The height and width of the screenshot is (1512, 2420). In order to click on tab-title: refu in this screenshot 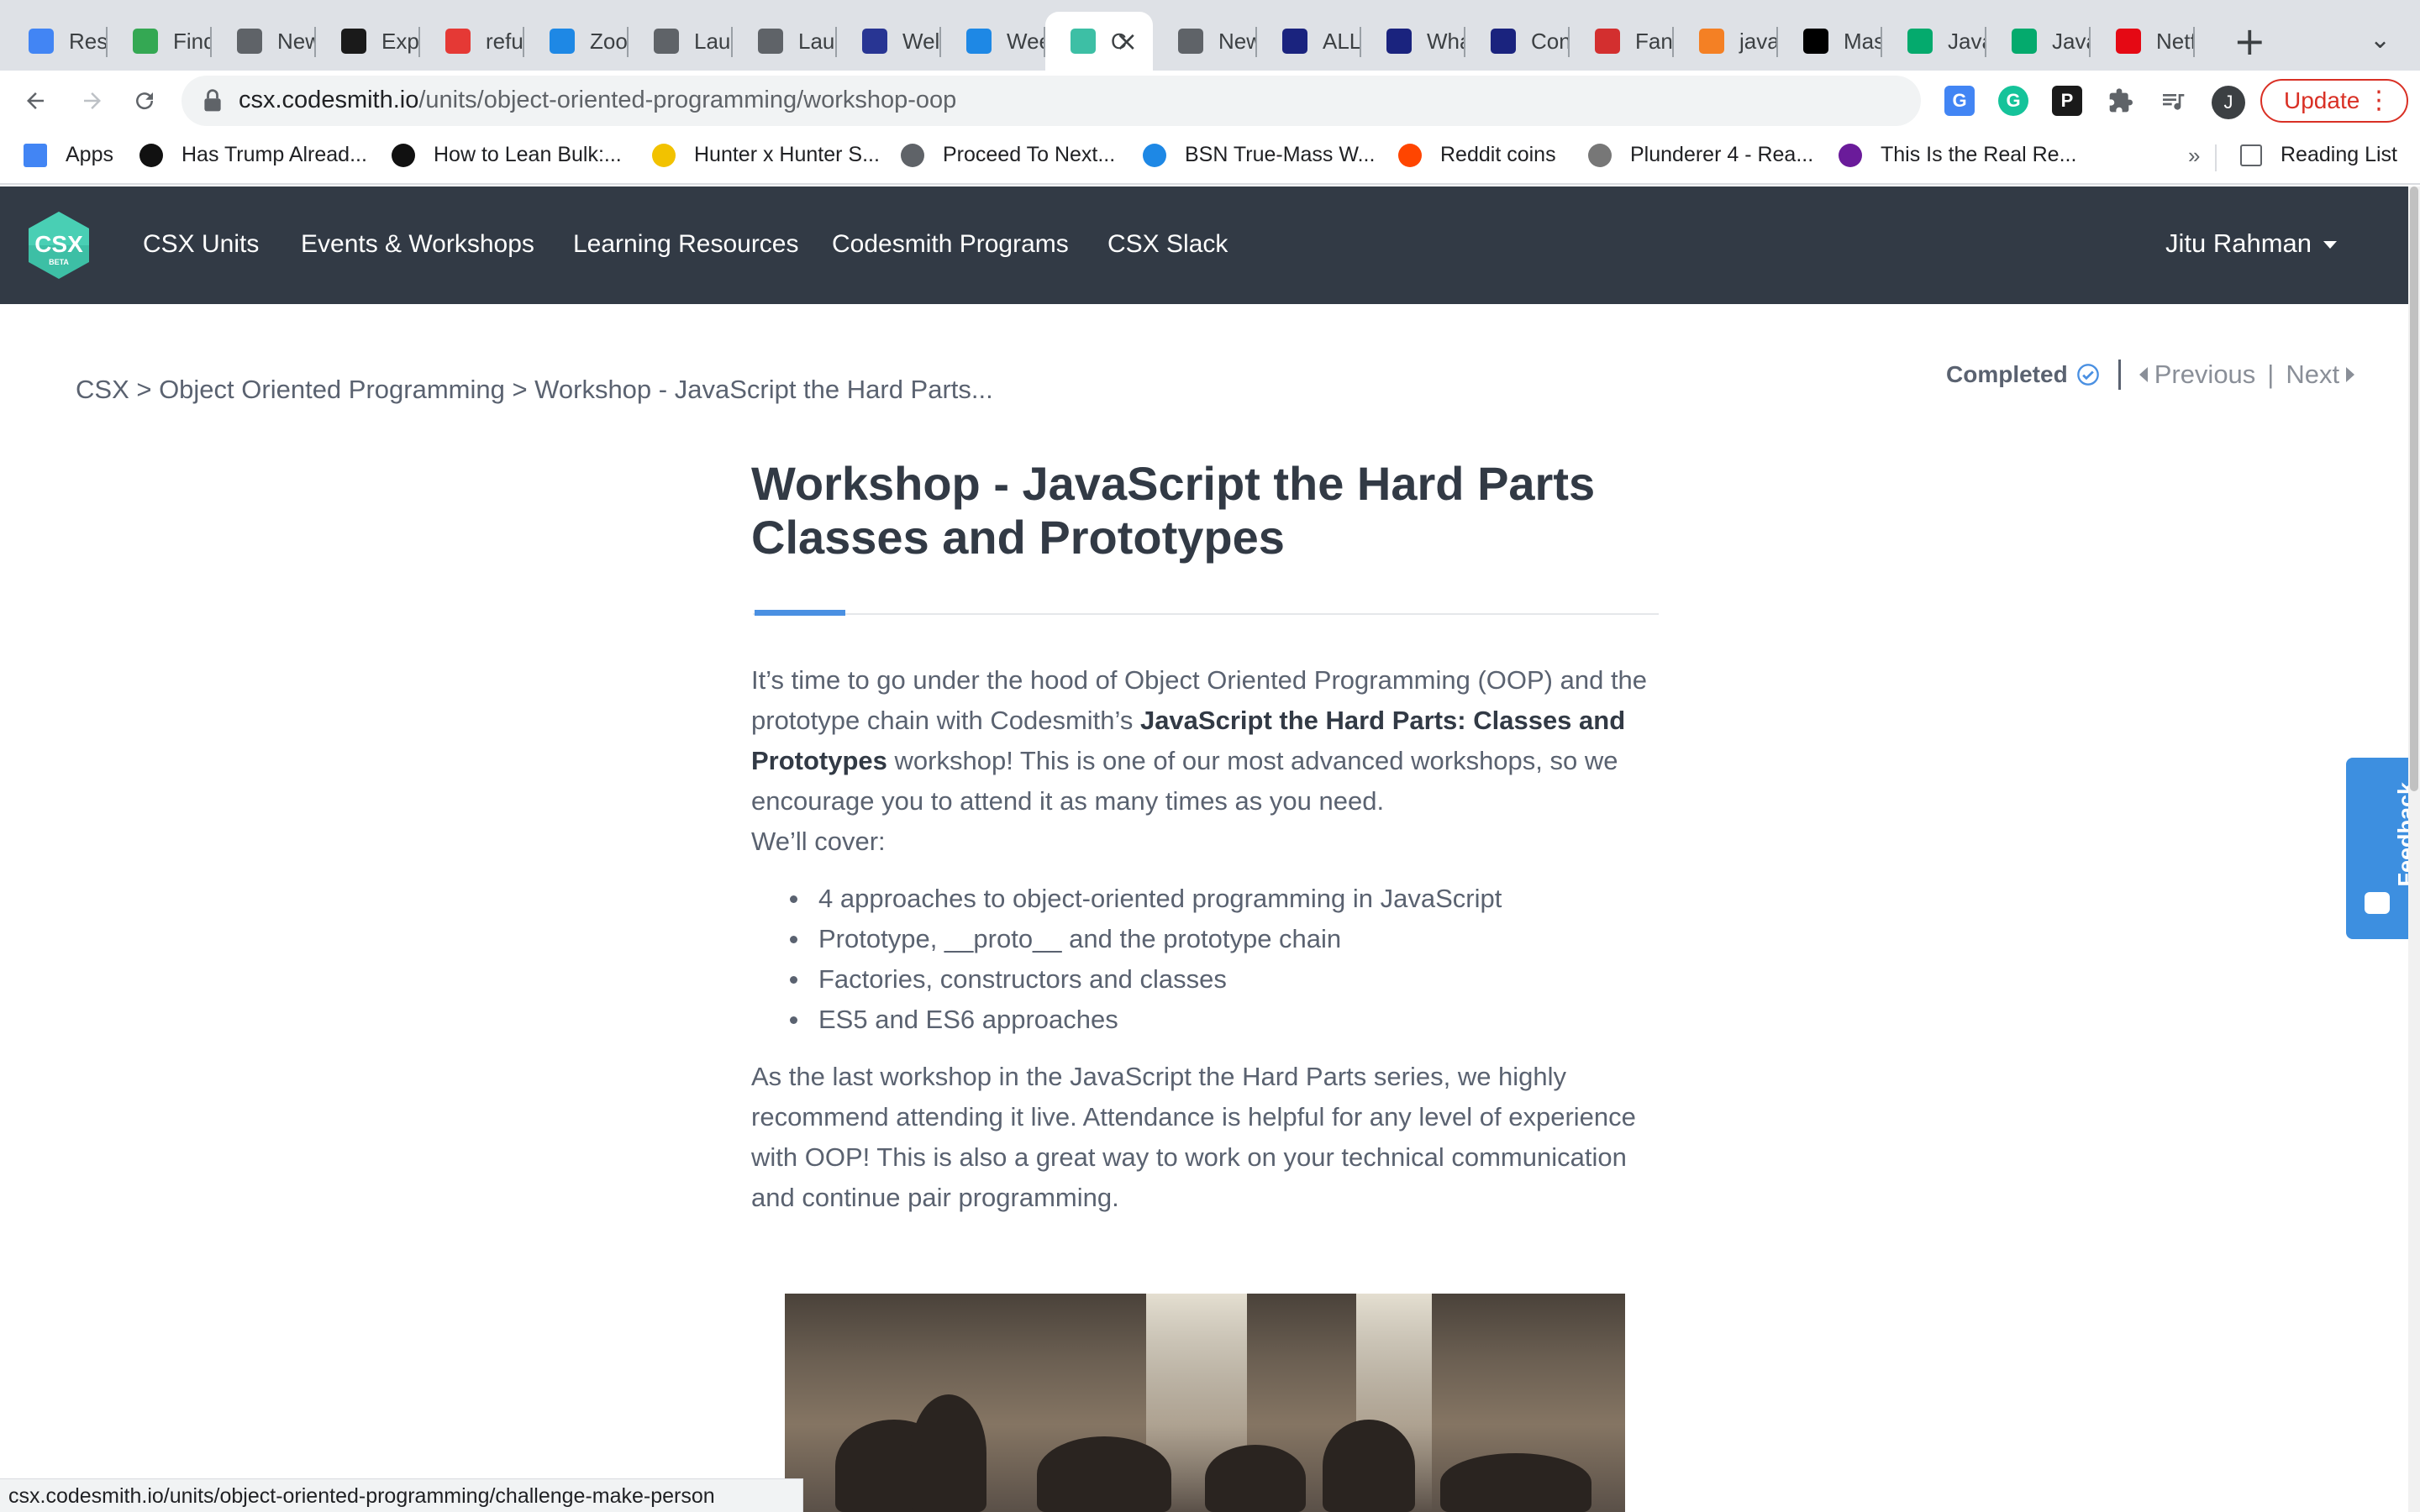, I will do `click(505, 41)`.